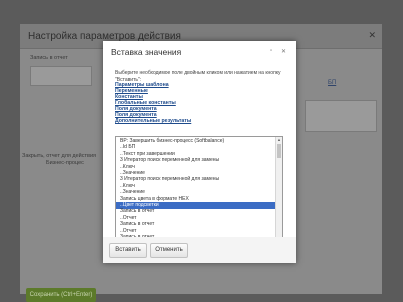 The image size is (403, 302). Describe the element at coordinates (271, 51) in the screenshot. I see `minimize-icon: ▫` at that location.